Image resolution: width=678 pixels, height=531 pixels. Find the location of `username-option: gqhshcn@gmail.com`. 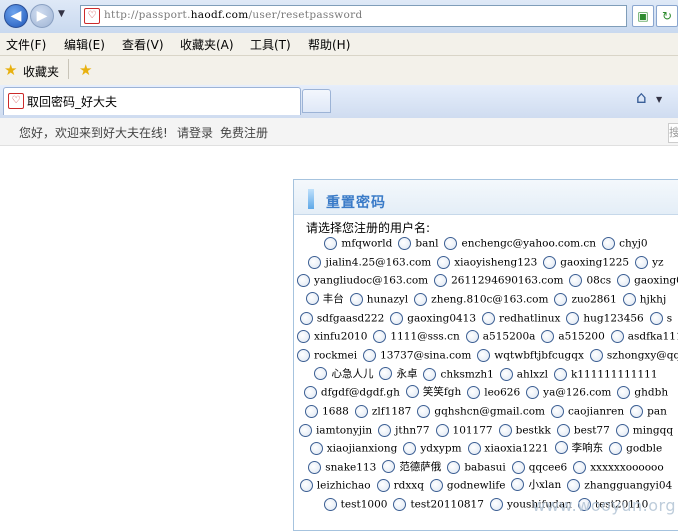

username-option: gqhshcn@gmail.com is located at coordinates (481, 411).